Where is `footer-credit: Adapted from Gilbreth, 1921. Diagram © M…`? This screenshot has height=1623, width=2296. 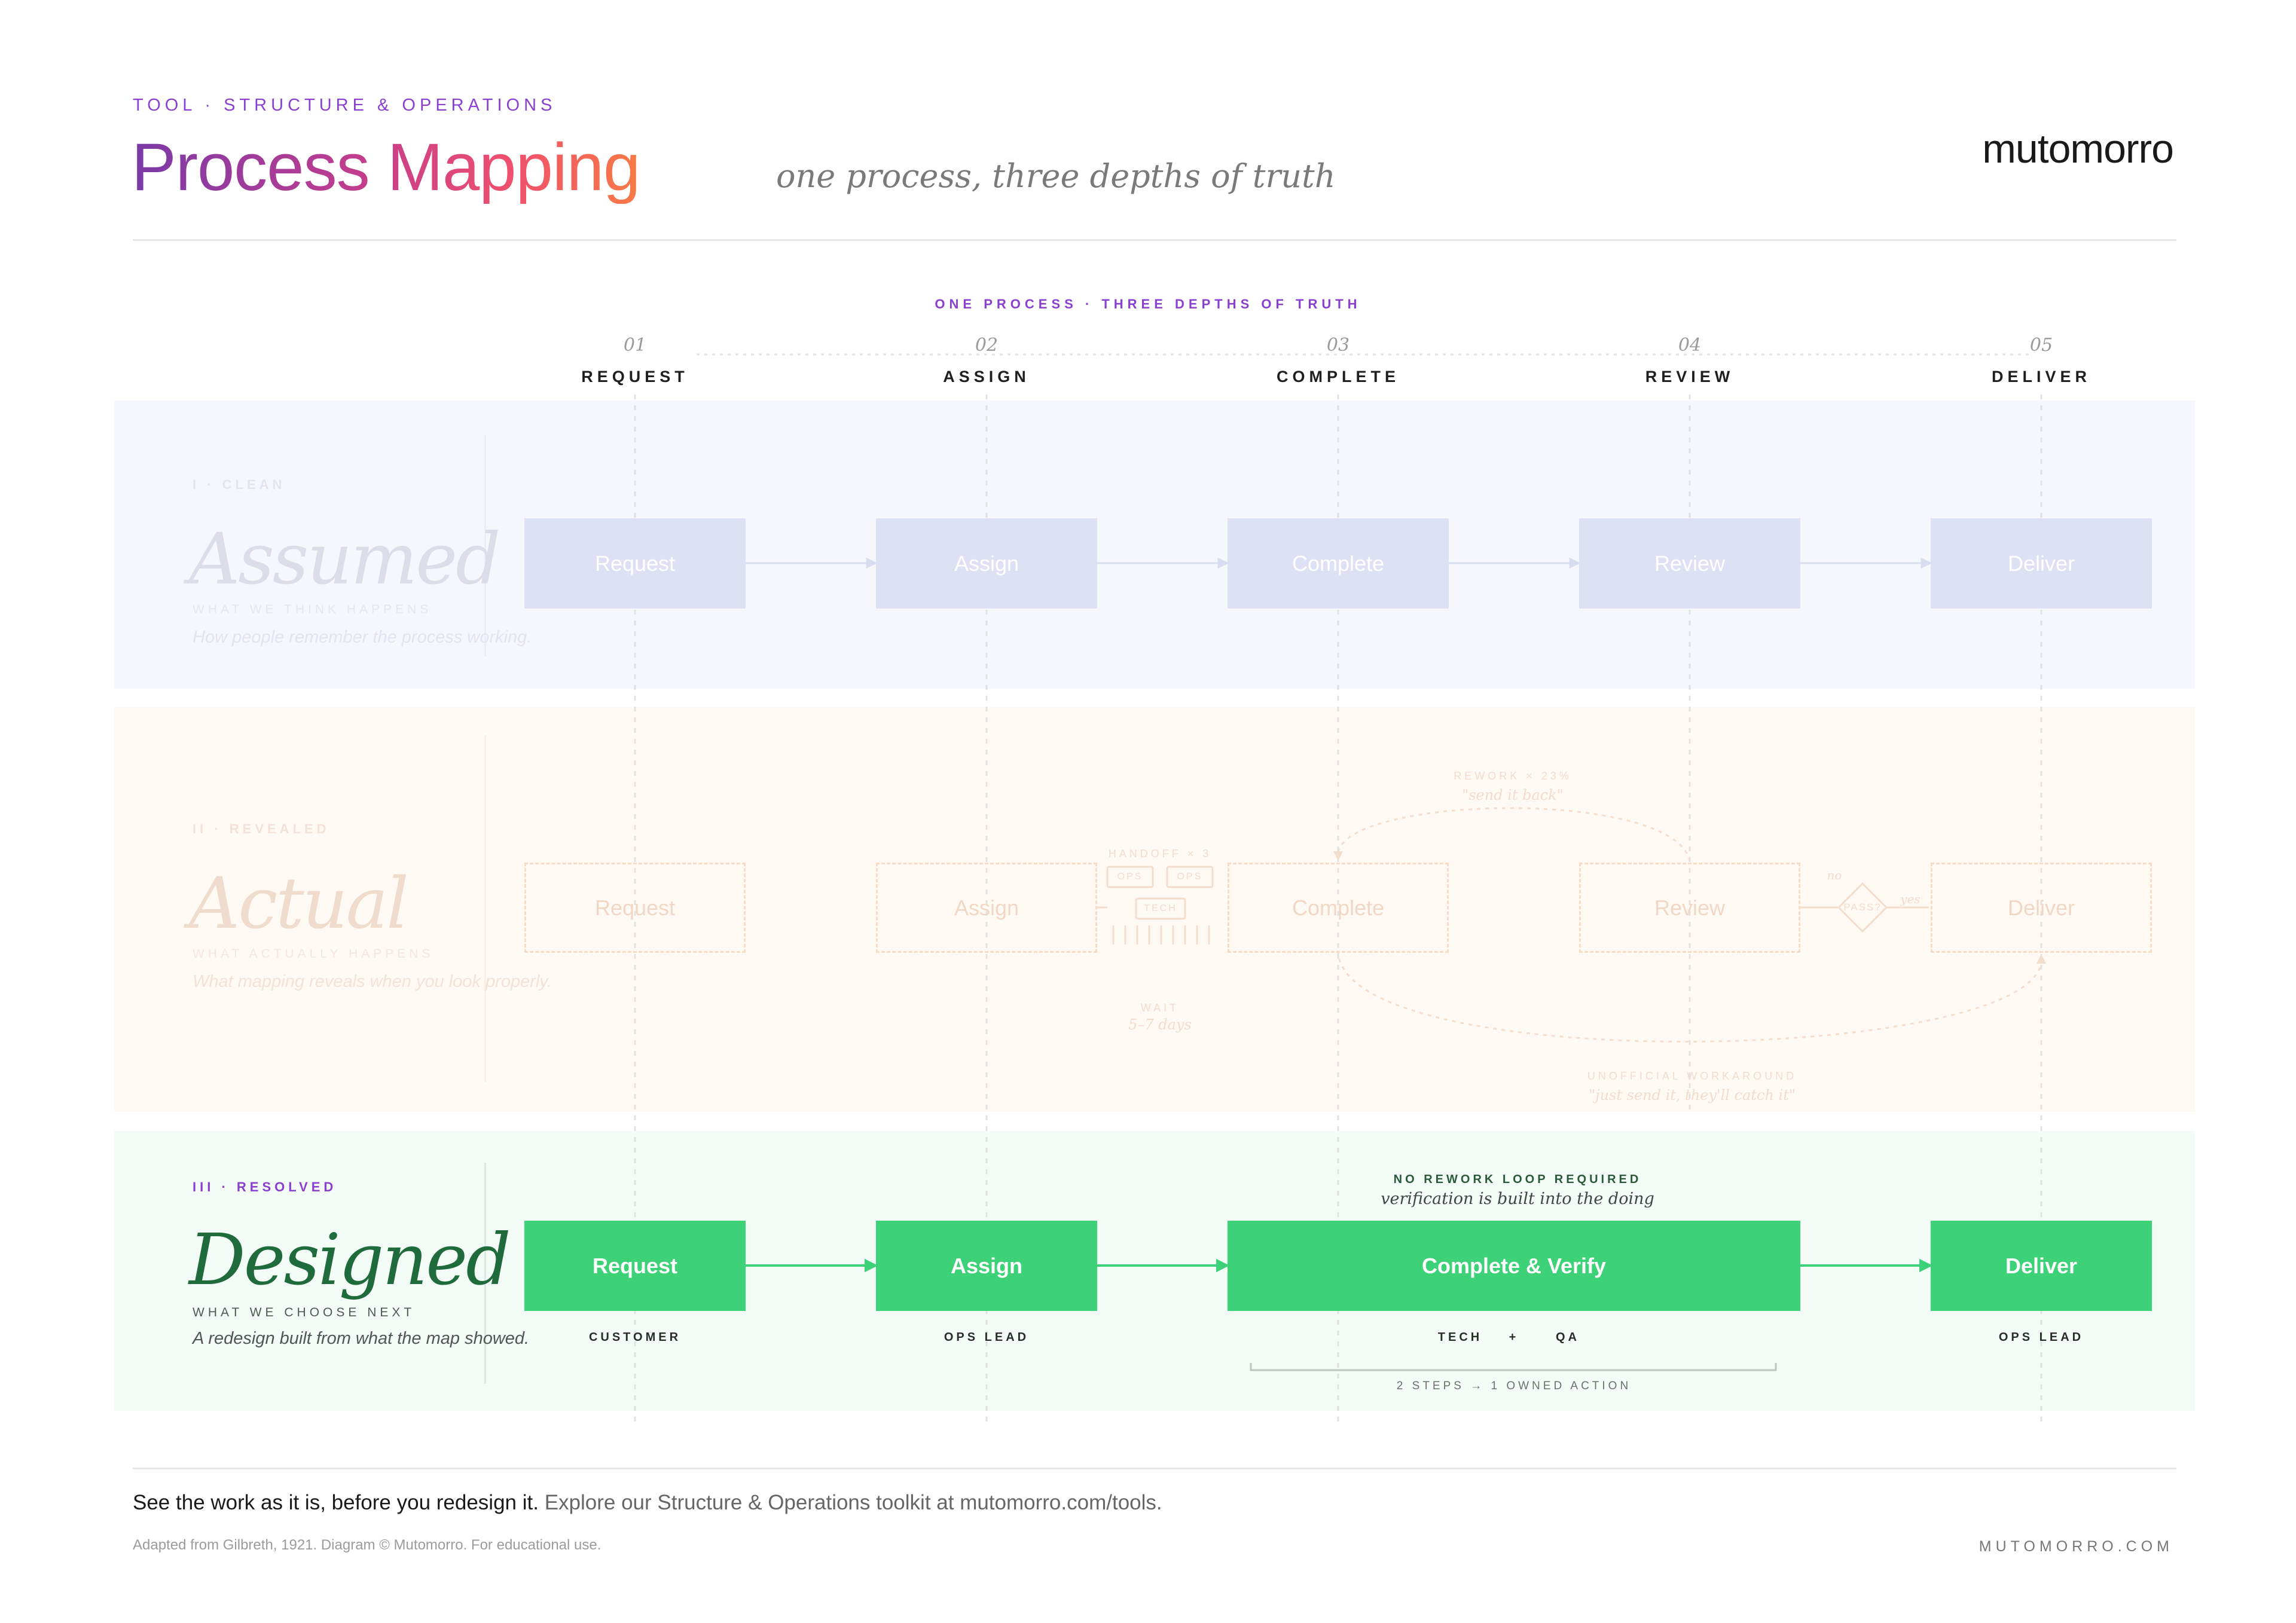 footer-credit: Adapted from Gilbreth, 1921. Diagram © M… is located at coordinates (367, 1545).